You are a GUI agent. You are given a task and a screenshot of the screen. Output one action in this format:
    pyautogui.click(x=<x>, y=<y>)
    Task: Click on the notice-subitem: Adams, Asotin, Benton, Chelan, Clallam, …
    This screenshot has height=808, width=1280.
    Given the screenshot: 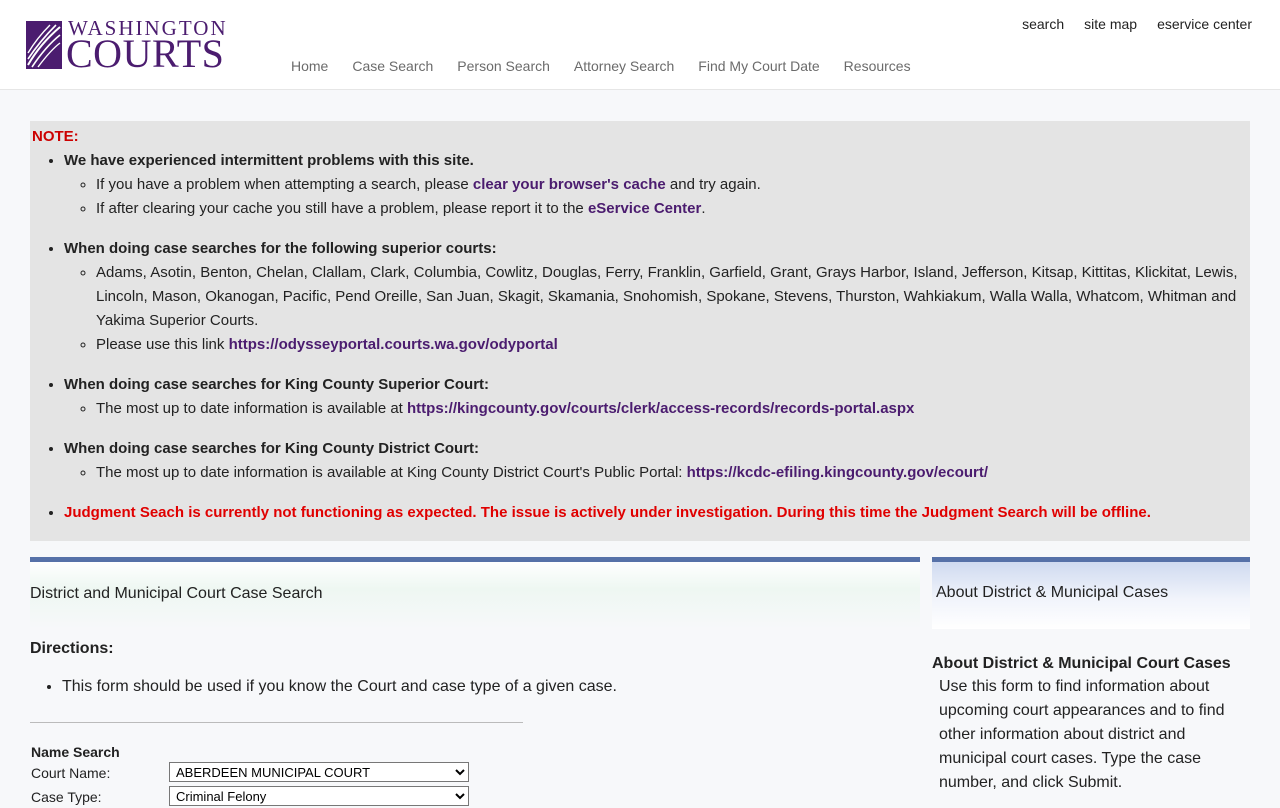 What is the action you would take?
    pyautogui.click(x=668, y=297)
    